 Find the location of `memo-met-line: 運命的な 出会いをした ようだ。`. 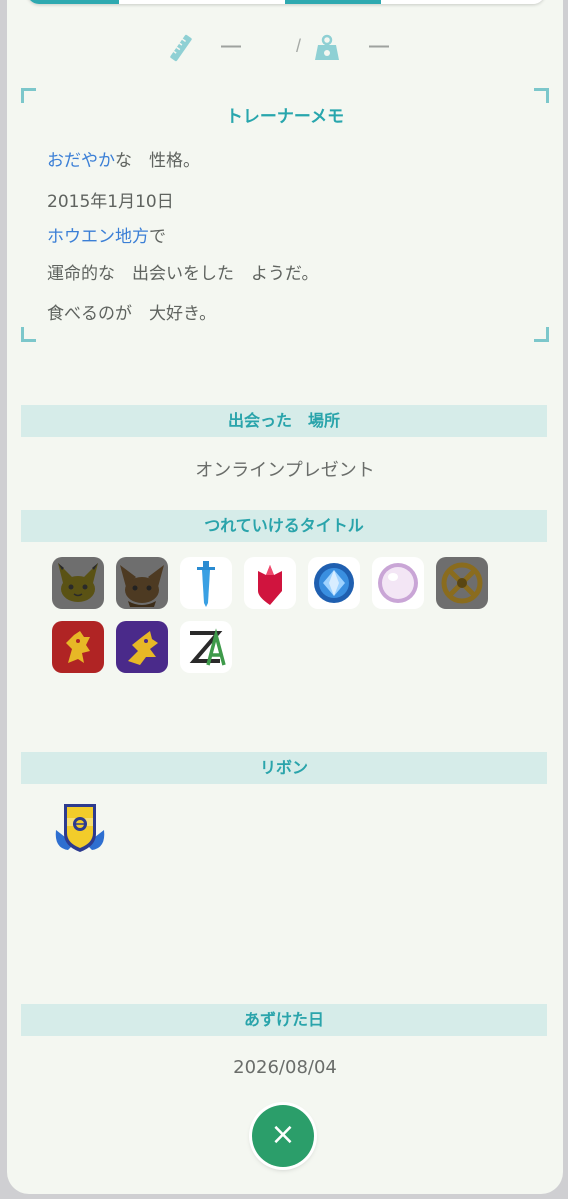

memo-met-line: 運命的な 出会いをした ようだ。 is located at coordinates (183, 274).